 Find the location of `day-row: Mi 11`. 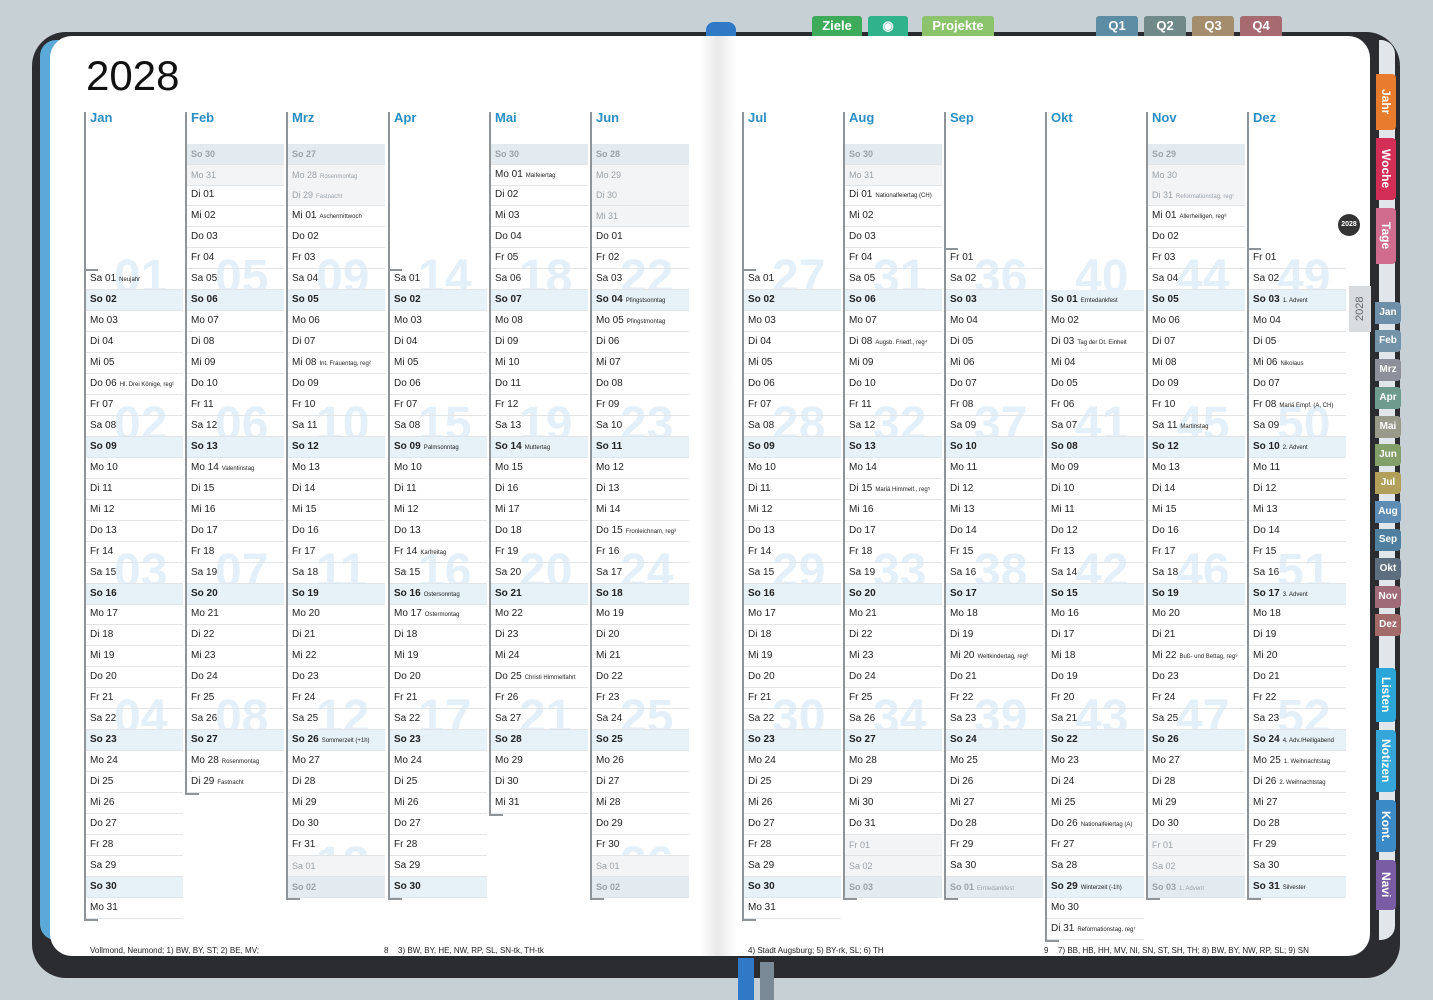

day-row: Mi 11 is located at coordinates (1095, 510).